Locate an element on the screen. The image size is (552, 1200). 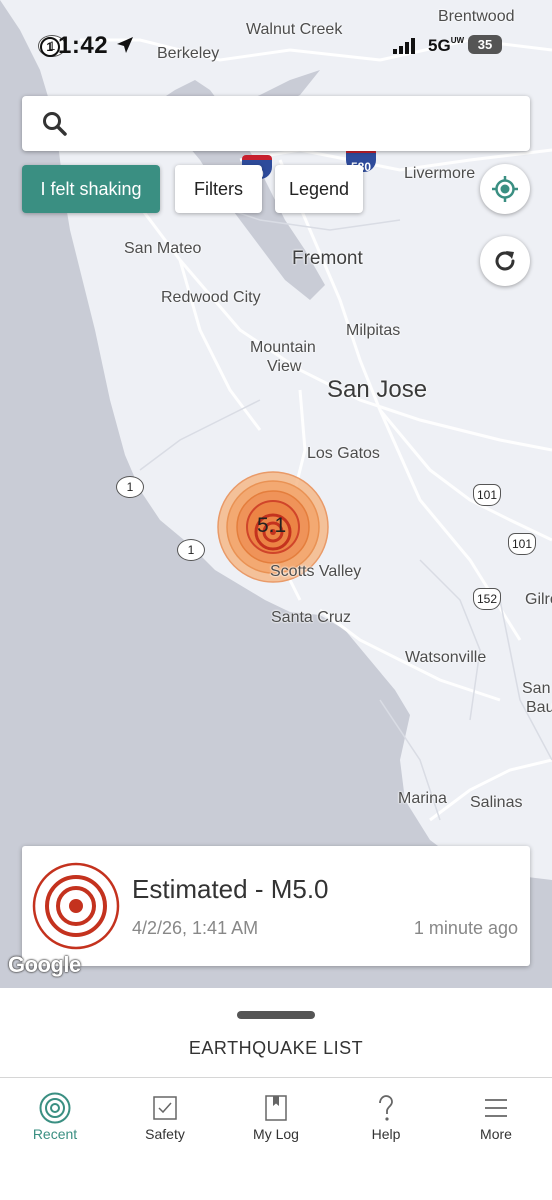
route-shield: 152 is located at coordinates (487, 599).